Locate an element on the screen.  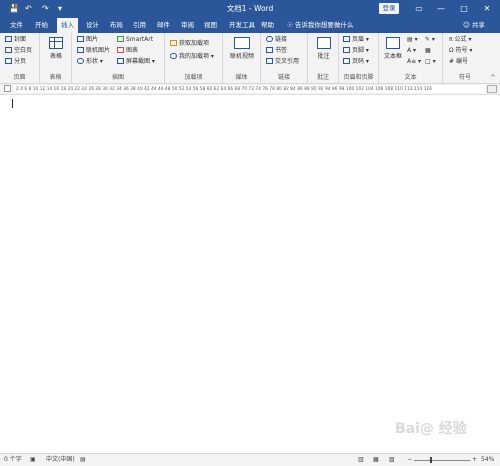
web-layout-icon: ▧ is located at coordinates (392, 460).